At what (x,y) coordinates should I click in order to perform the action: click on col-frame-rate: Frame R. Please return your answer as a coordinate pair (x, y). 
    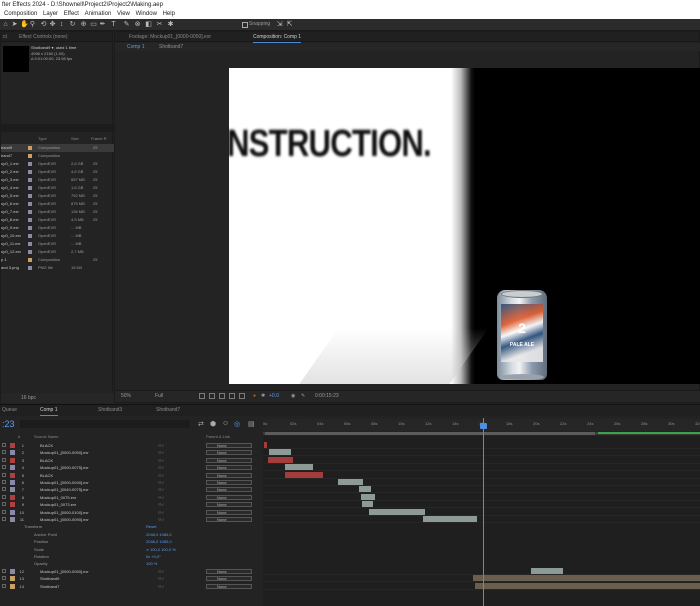
    Looking at the image, I should click on (99, 138).